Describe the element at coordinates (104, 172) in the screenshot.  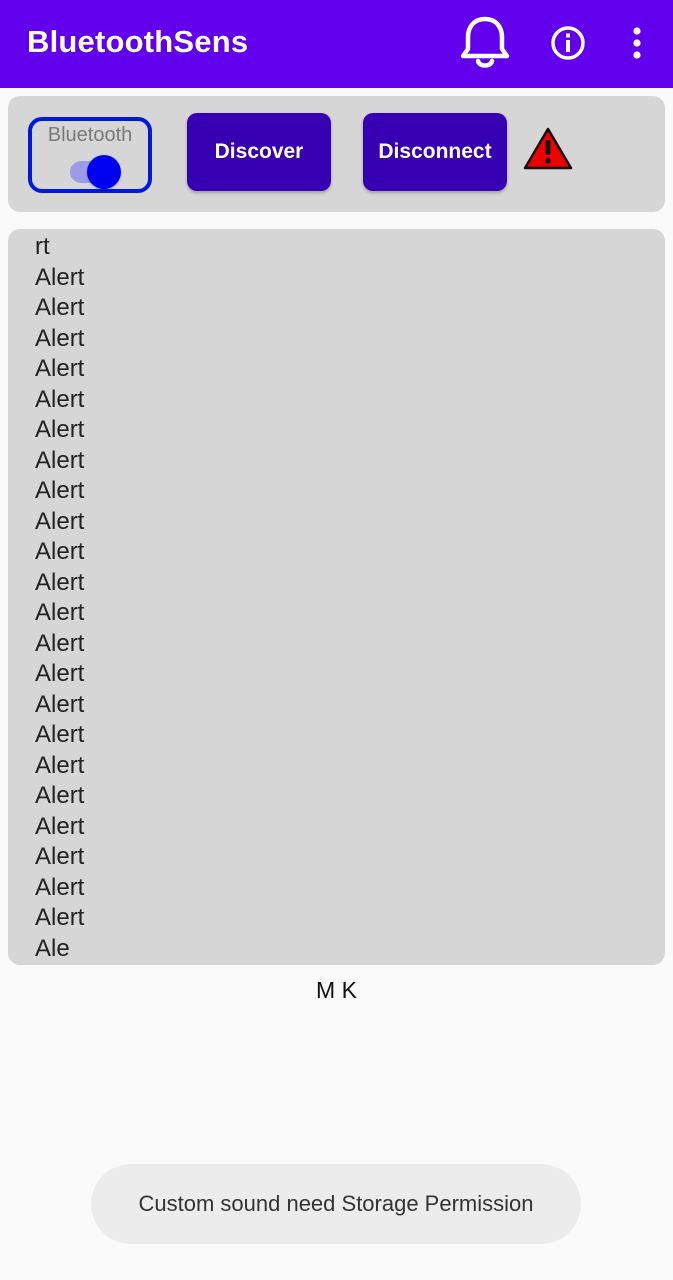
I see `bluetooth-switch-thumb` at that location.